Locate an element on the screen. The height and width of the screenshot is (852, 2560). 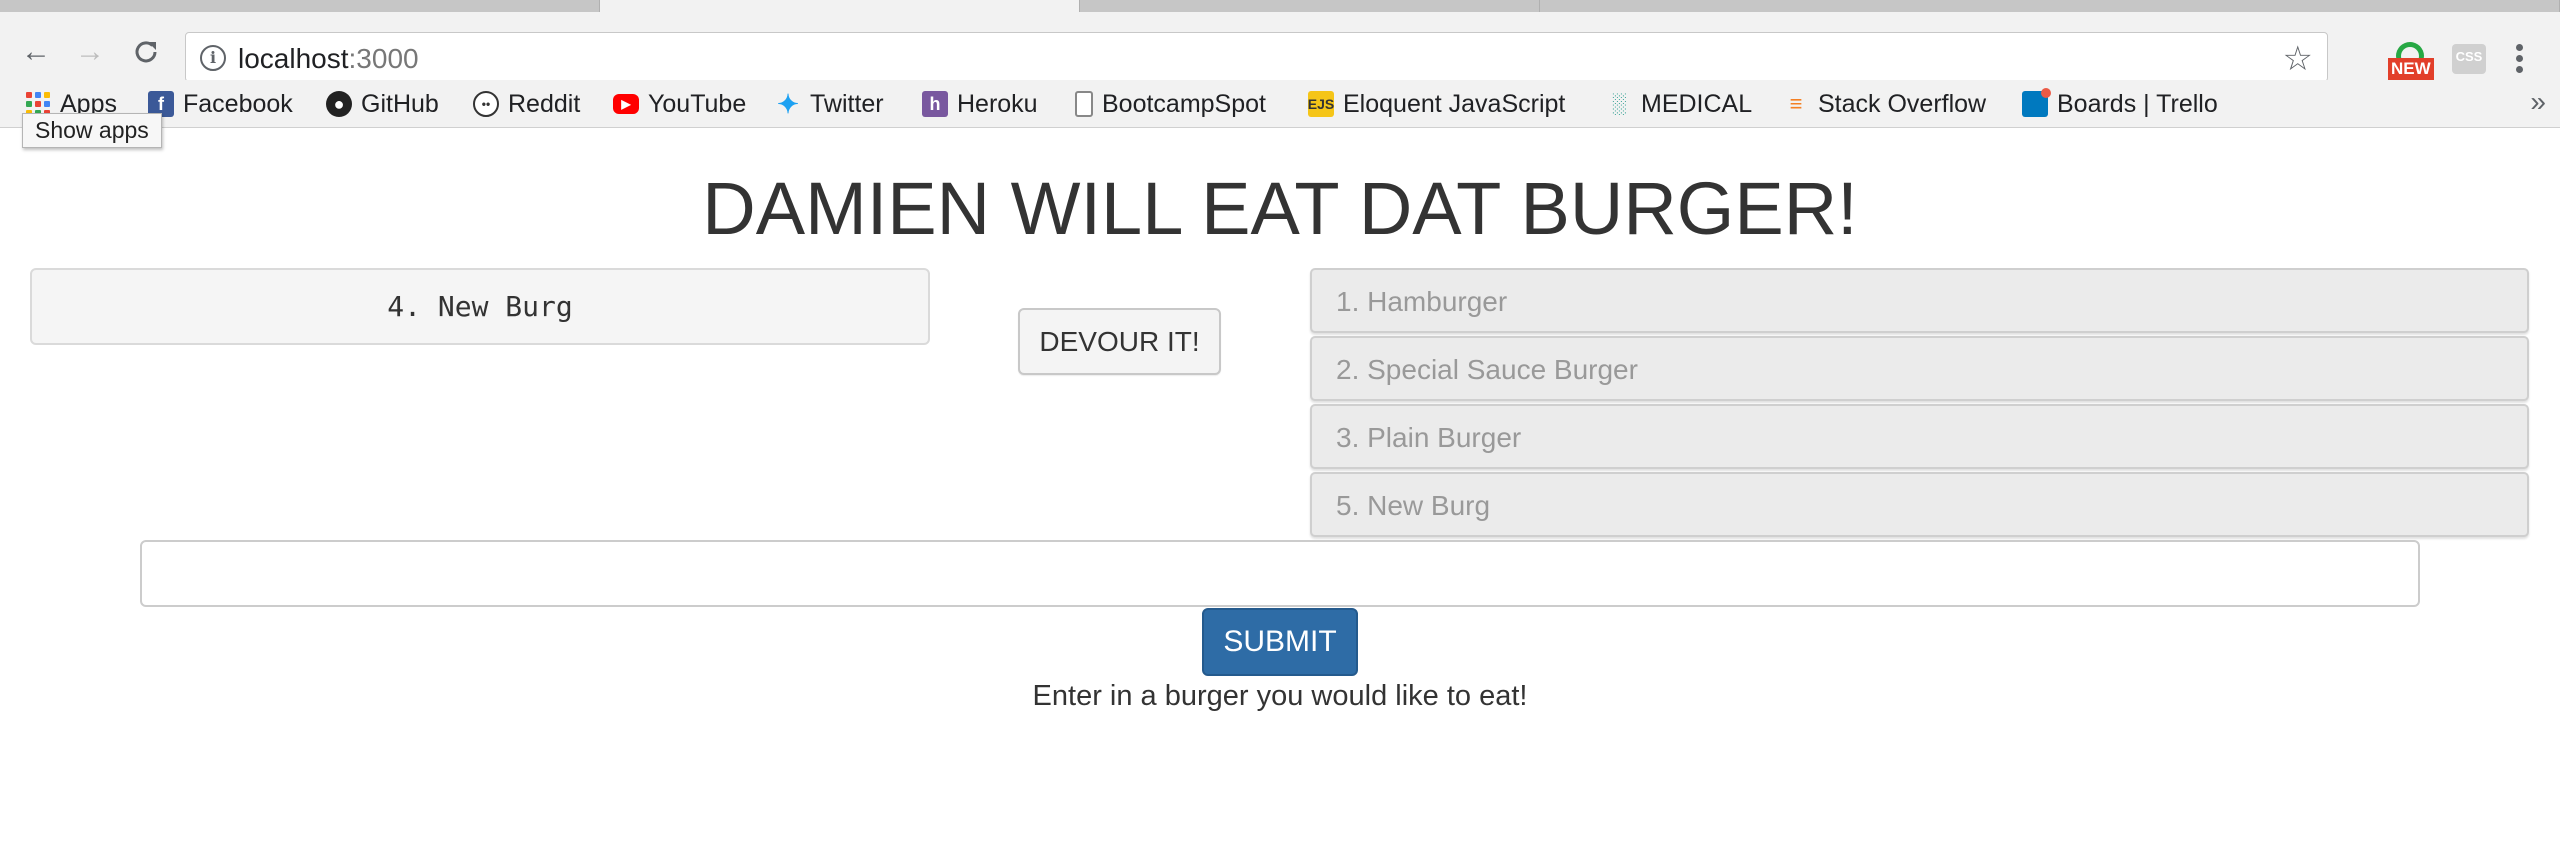
devoured-burger-item: 5. New Burg is located at coordinates (1919, 504).